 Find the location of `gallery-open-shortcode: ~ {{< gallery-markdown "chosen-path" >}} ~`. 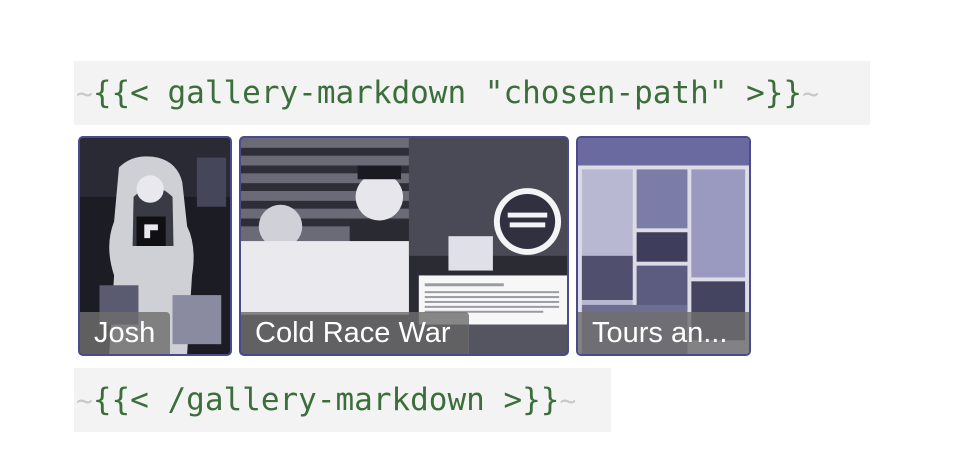

gallery-open-shortcode: ~ {{< gallery-markdown "chosen-path" >}} ~ is located at coordinates (472, 93).